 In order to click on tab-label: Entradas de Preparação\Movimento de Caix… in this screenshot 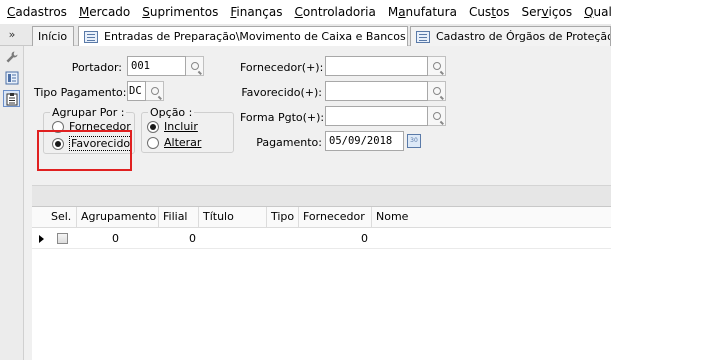, I will do `click(255, 36)`.